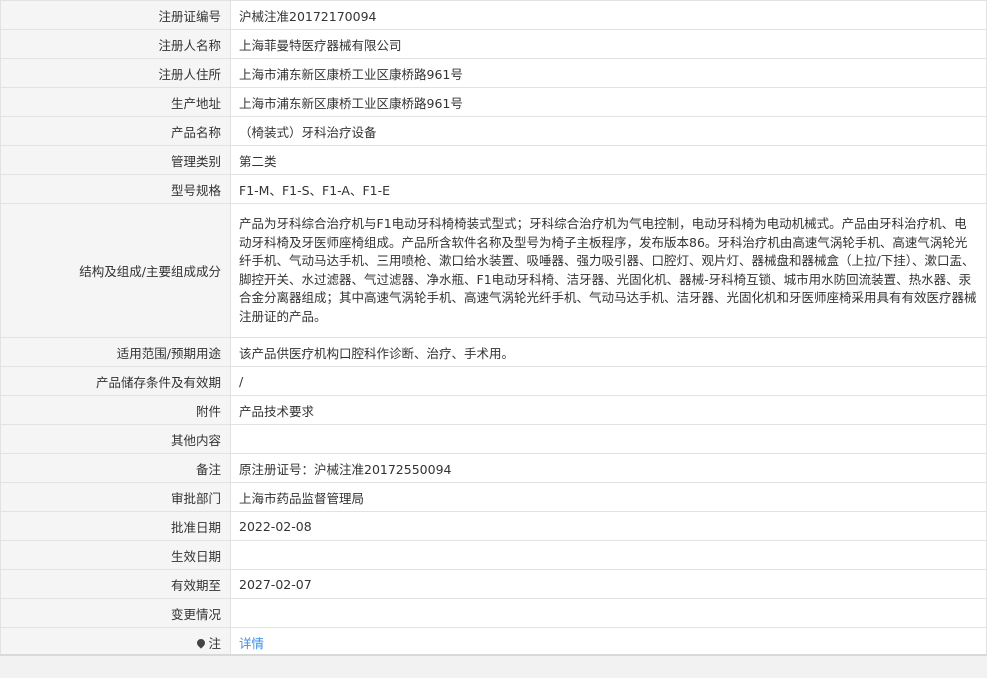  Describe the element at coordinates (115, 584) in the screenshot. I see `row-label: 有效期至` at that location.